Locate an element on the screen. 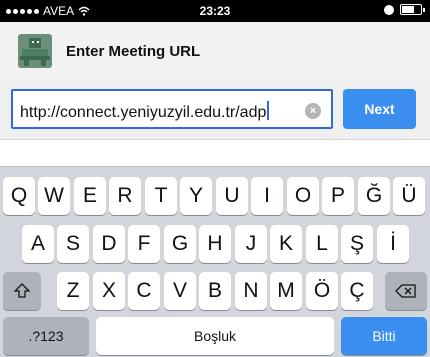 This screenshot has height=357, width=430. alarm-icon is located at coordinates (389, 9).